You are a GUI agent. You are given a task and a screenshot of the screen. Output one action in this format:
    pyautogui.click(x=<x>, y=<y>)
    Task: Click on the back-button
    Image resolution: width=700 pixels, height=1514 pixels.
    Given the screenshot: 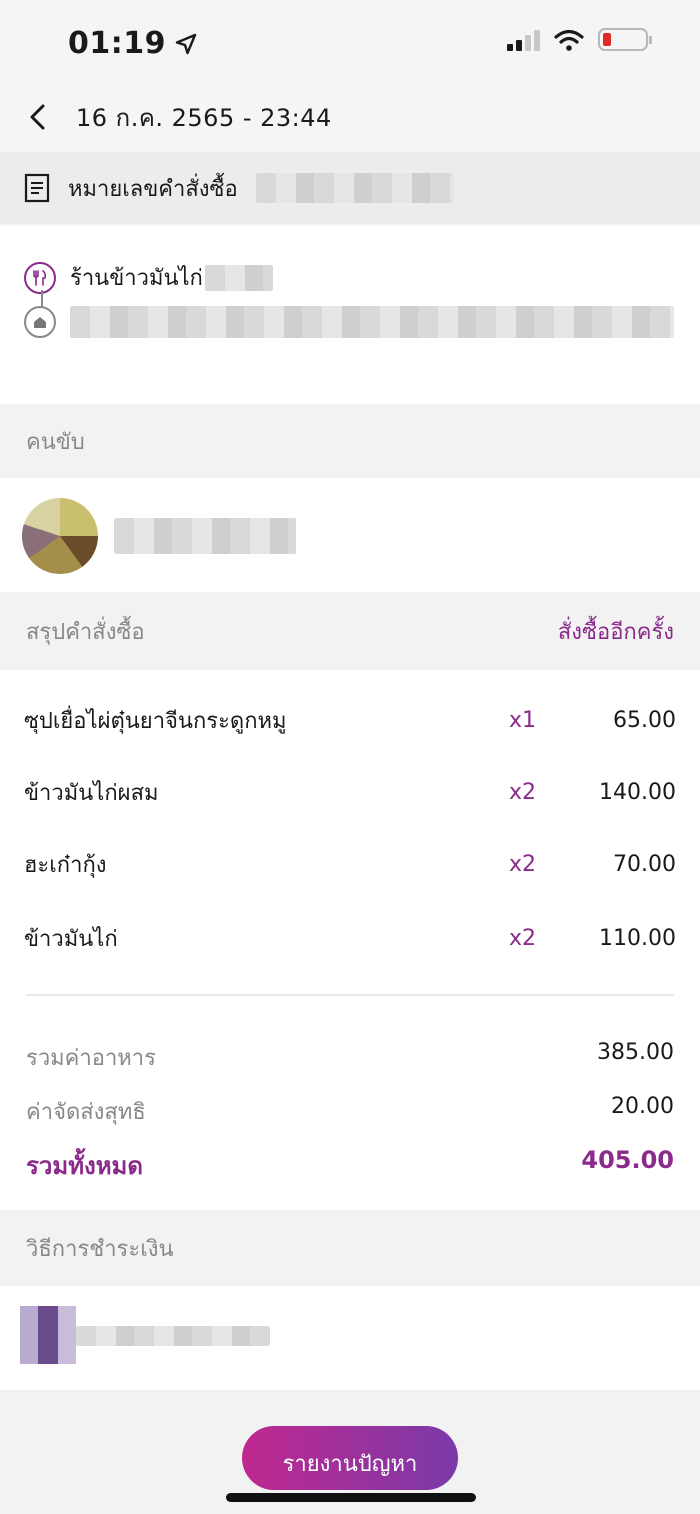 What is the action you would take?
    pyautogui.click(x=38, y=117)
    